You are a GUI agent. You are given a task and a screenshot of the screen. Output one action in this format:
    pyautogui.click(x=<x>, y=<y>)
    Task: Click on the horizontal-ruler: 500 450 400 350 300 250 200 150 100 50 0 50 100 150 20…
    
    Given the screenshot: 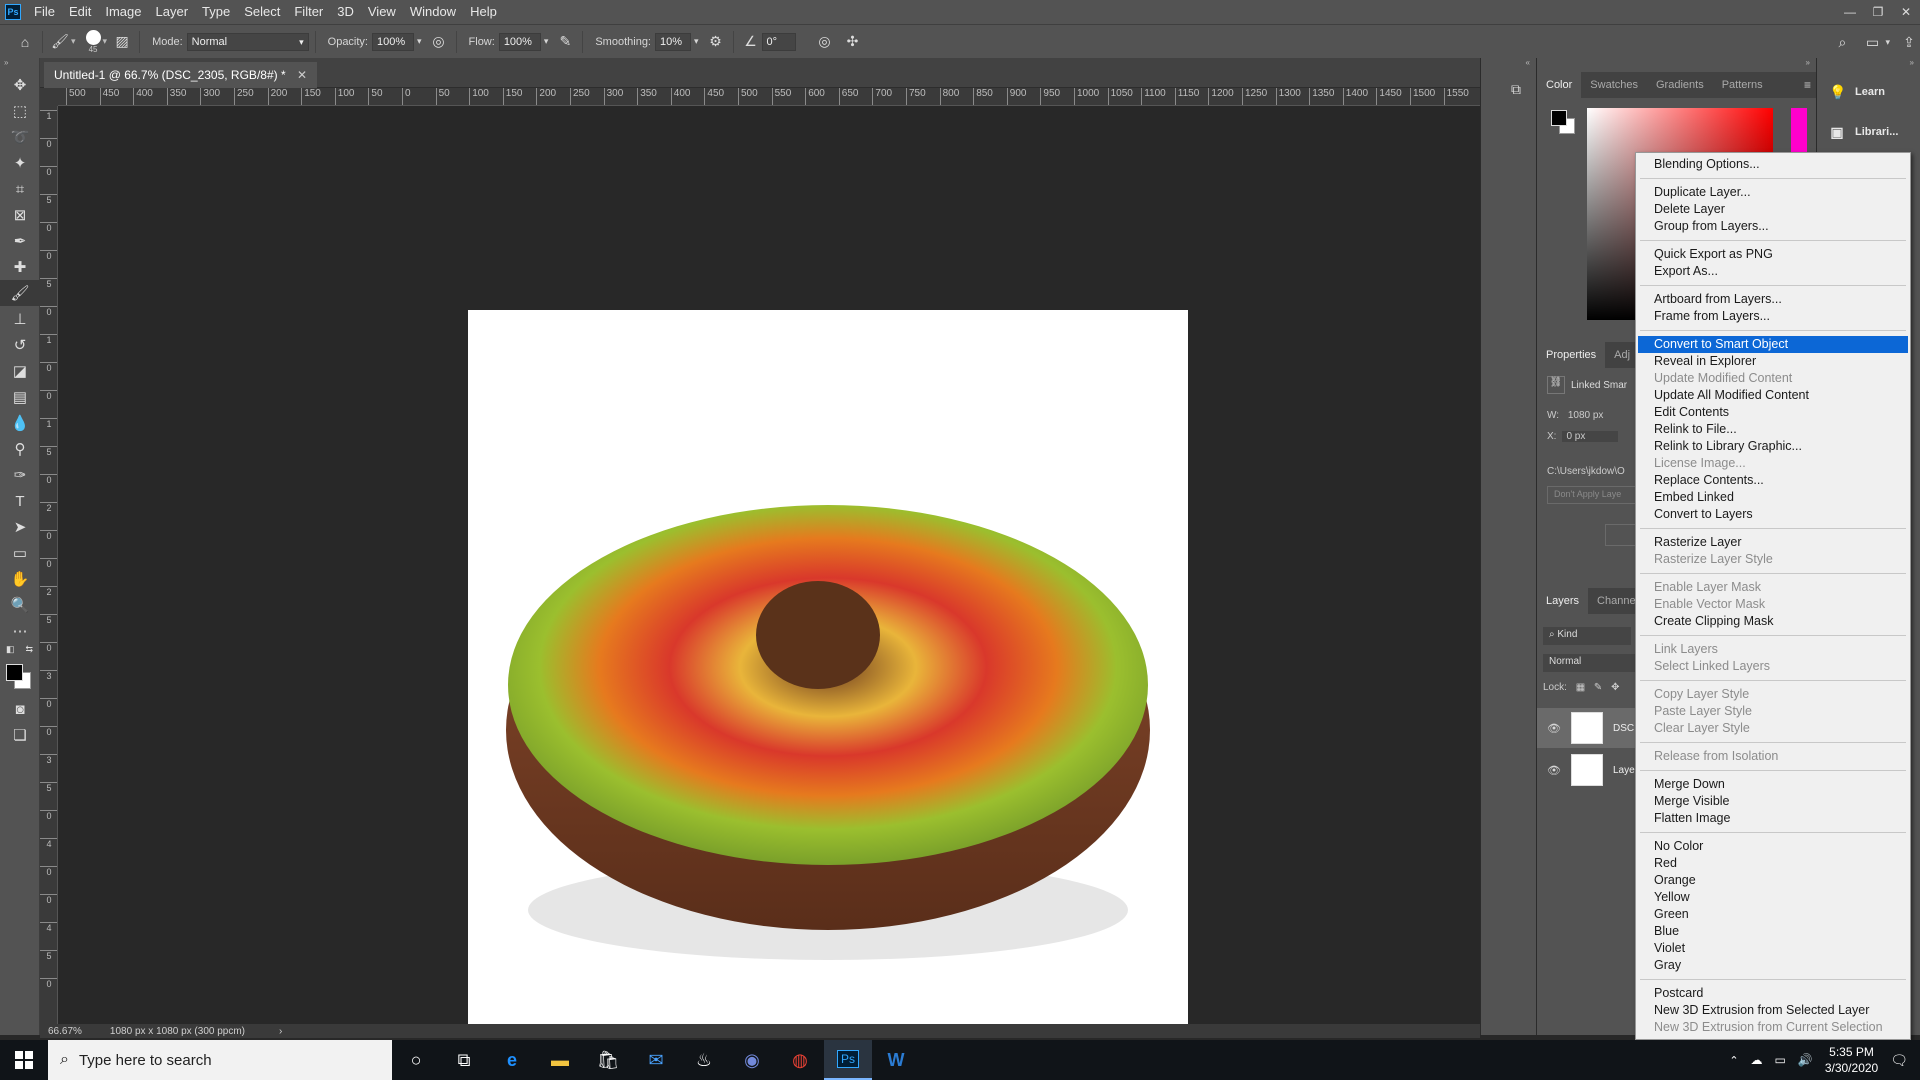 What is the action you would take?
    pyautogui.click(x=769, y=97)
    